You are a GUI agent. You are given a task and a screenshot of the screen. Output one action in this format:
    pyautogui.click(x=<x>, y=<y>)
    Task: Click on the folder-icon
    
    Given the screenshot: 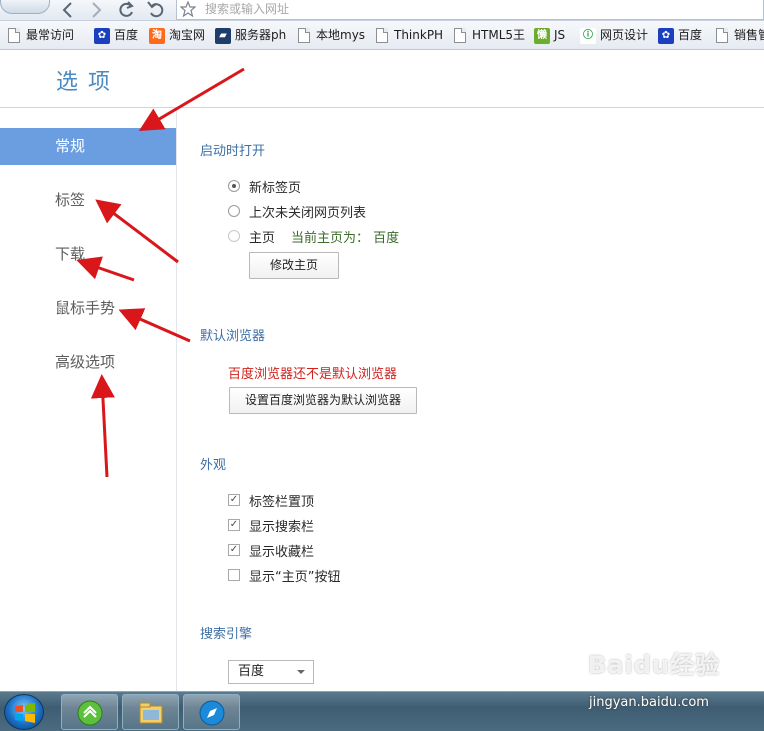 What is the action you would take?
    pyautogui.click(x=151, y=713)
    